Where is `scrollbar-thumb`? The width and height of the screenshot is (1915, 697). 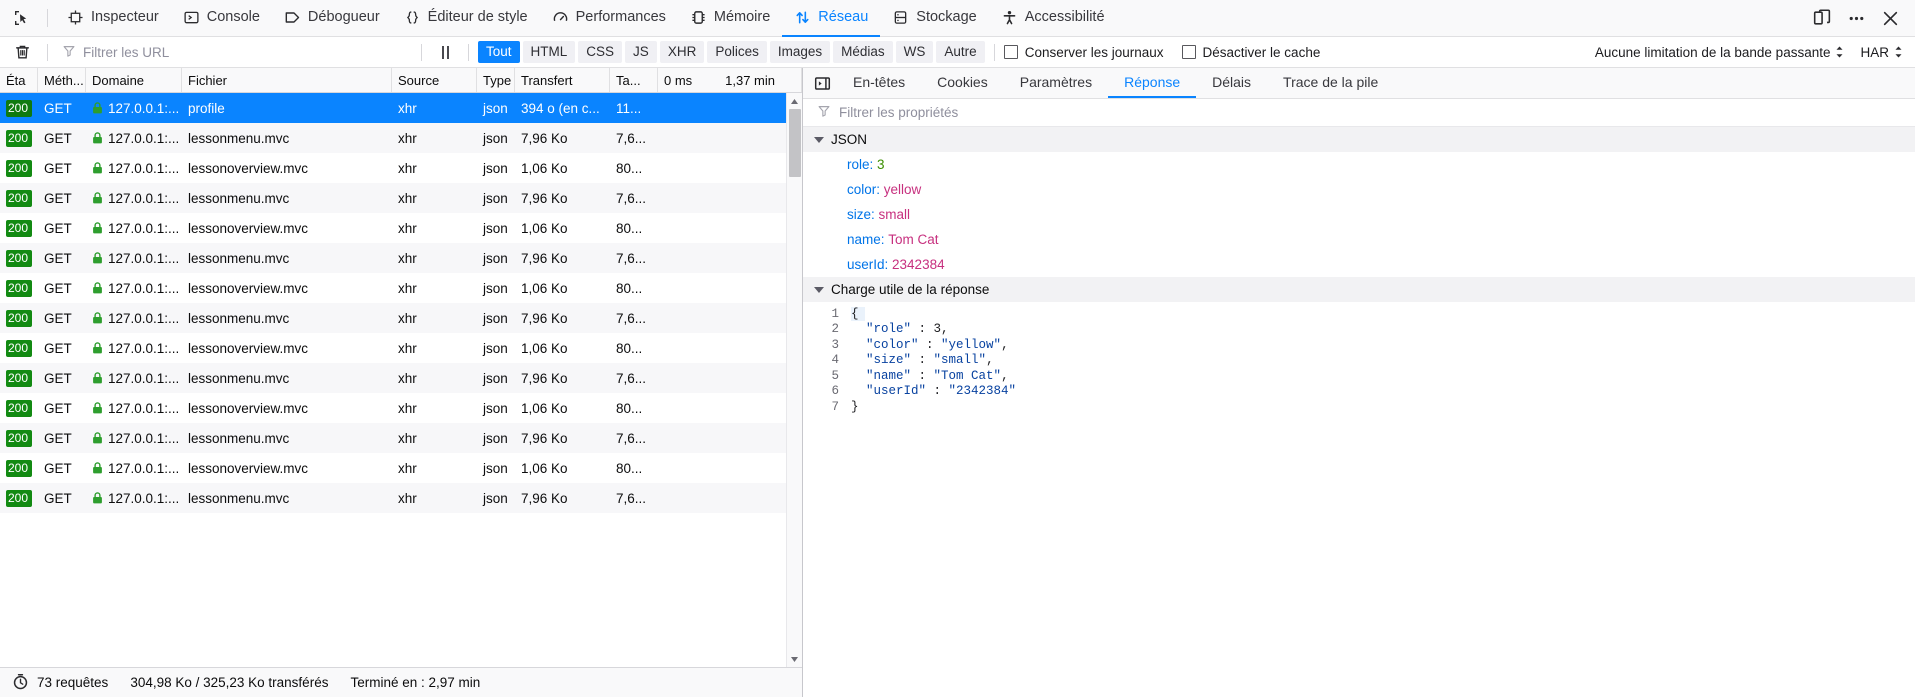 scrollbar-thumb is located at coordinates (794, 143).